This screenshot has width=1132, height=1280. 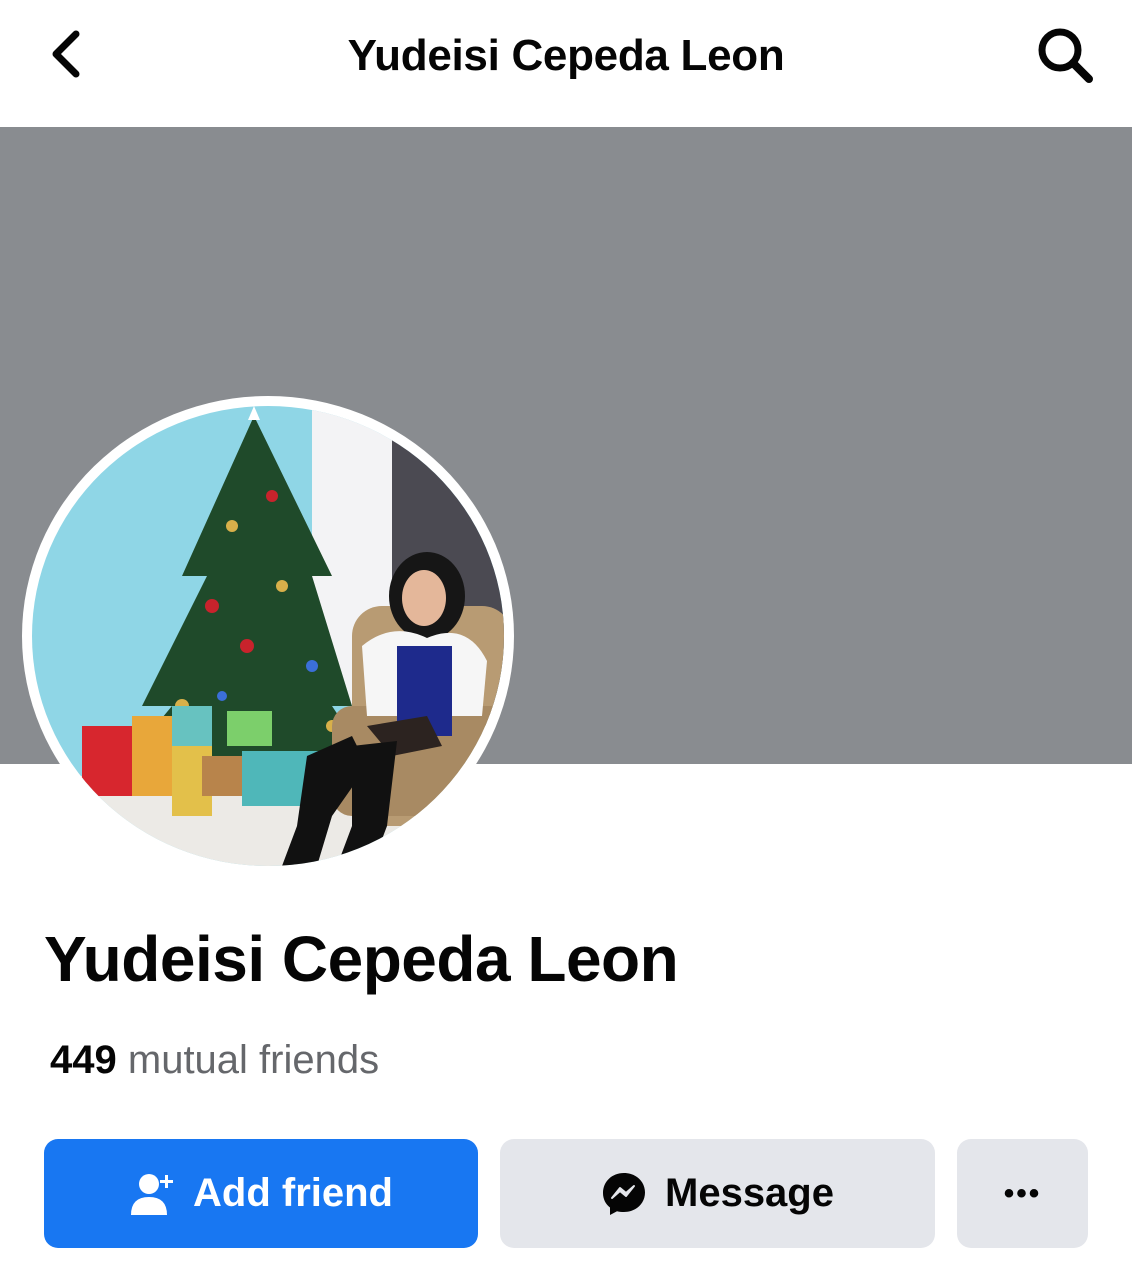 I want to click on person-add-icon, so click(x=152, y=1194).